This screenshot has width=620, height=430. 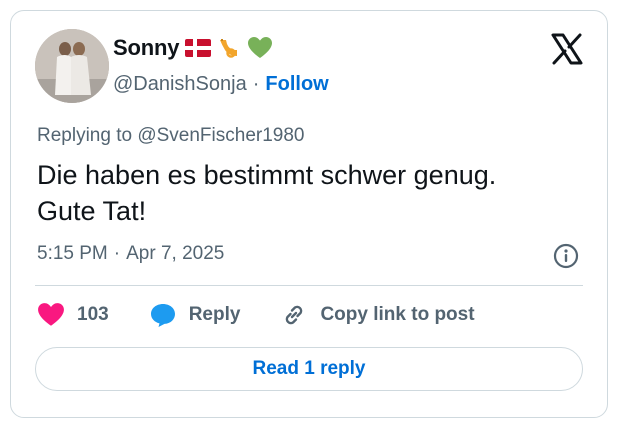 I want to click on reply-label: Reply, so click(x=214, y=314).